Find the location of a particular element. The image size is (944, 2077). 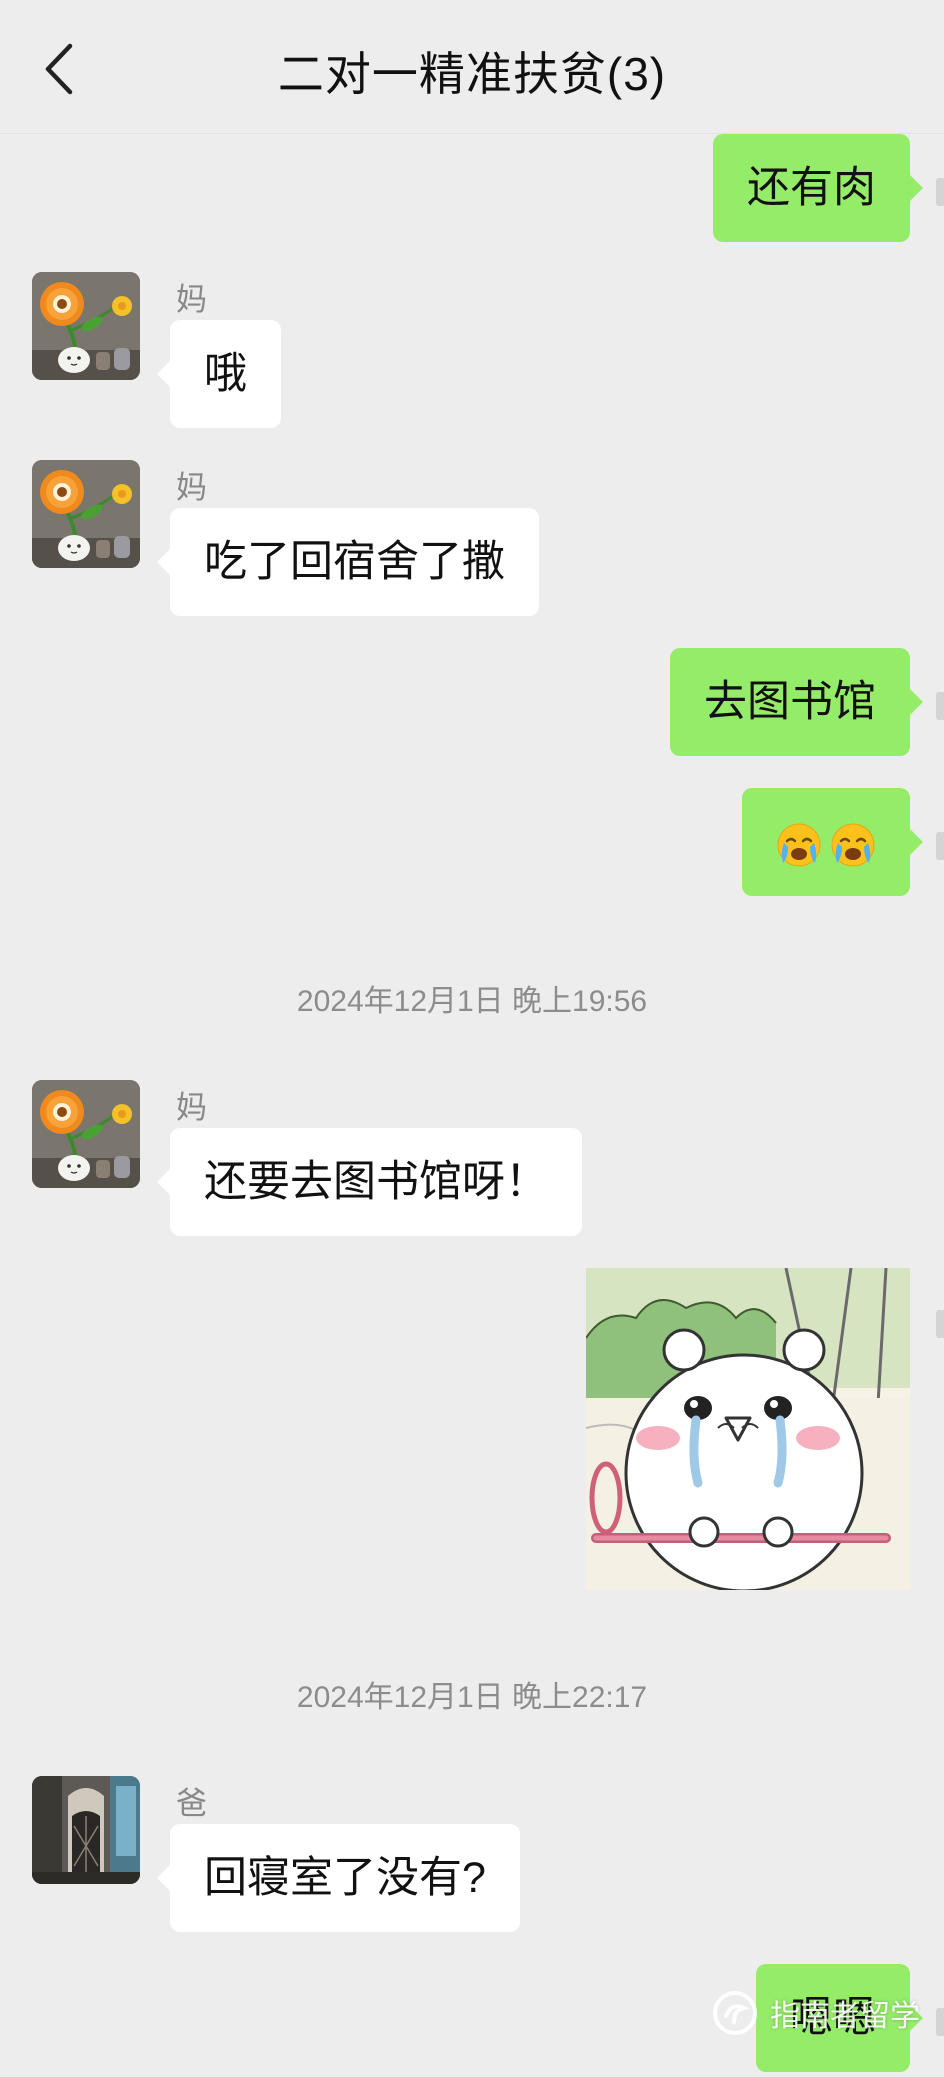

avatar-dad is located at coordinates (86, 1830).